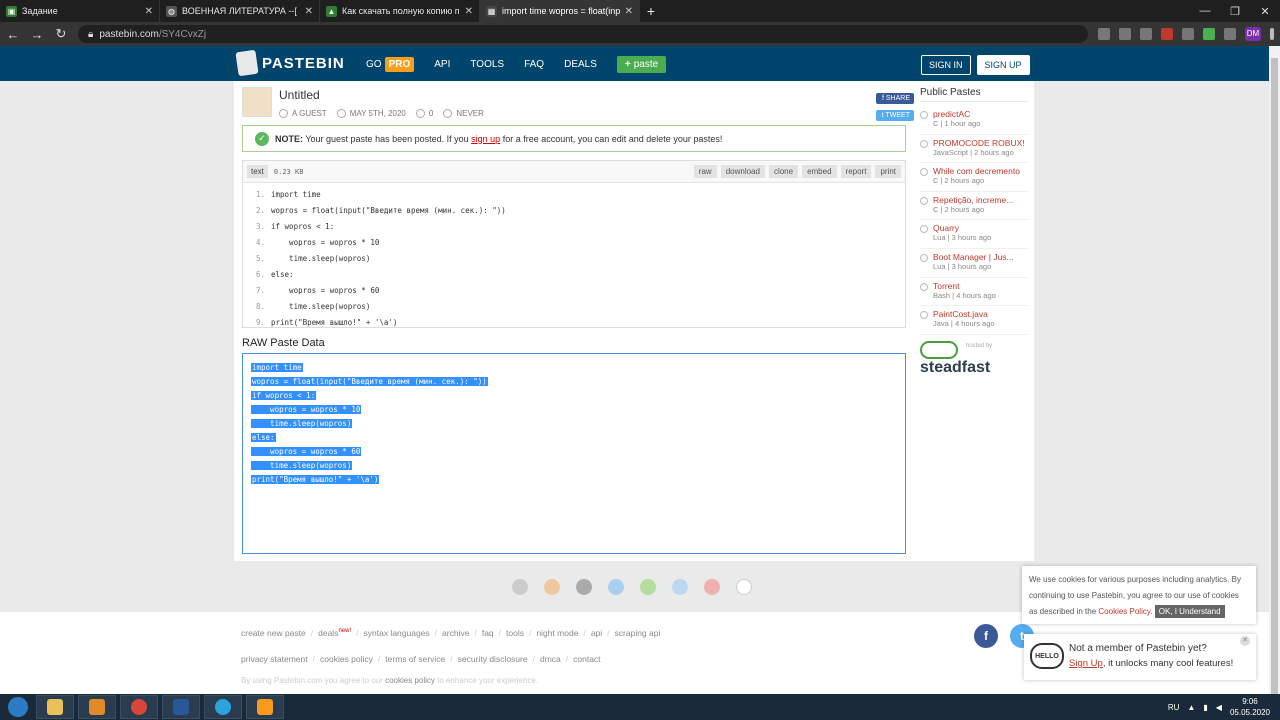 The height and width of the screenshot is (720, 1280). Describe the element at coordinates (139, 707) in the screenshot. I see `taskbar-chrome` at that location.